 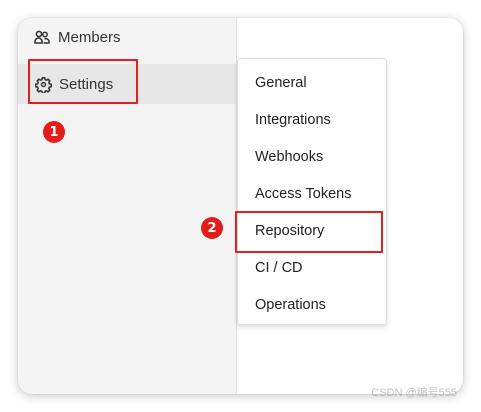 I want to click on submenu-item-repository: Repository, so click(x=313, y=230).